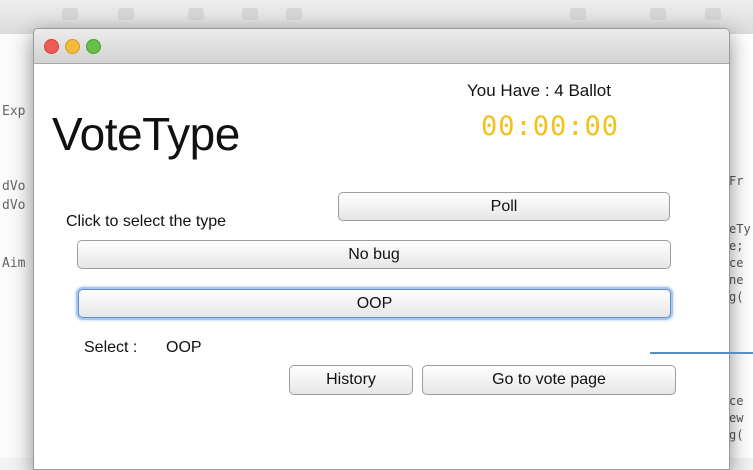 The height and width of the screenshot is (470, 753). I want to click on history-button: History, so click(351, 380).